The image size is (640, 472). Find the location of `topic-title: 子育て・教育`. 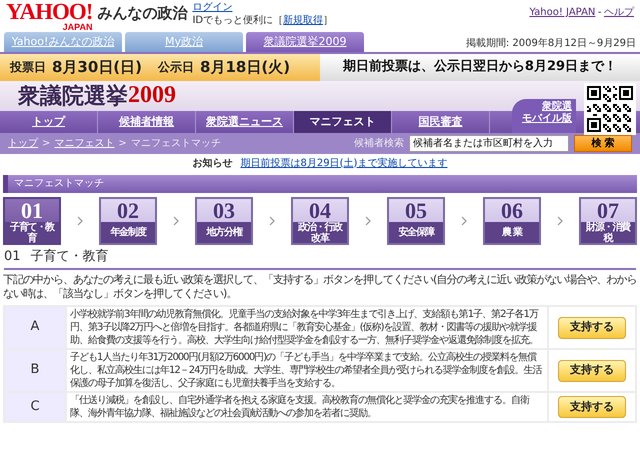

topic-title: 子育て・教育 is located at coordinates (69, 257).